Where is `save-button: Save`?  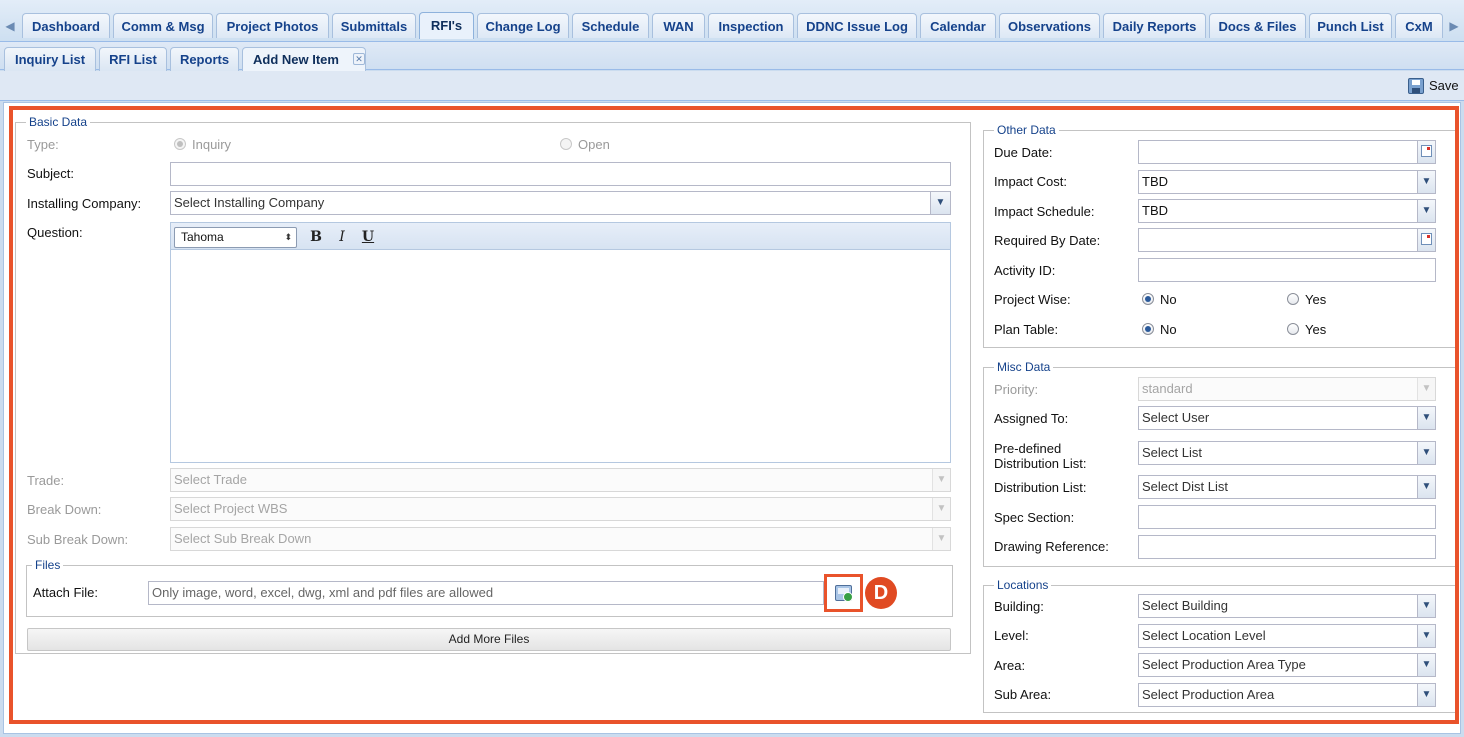
save-button: Save is located at coordinates (1432, 86).